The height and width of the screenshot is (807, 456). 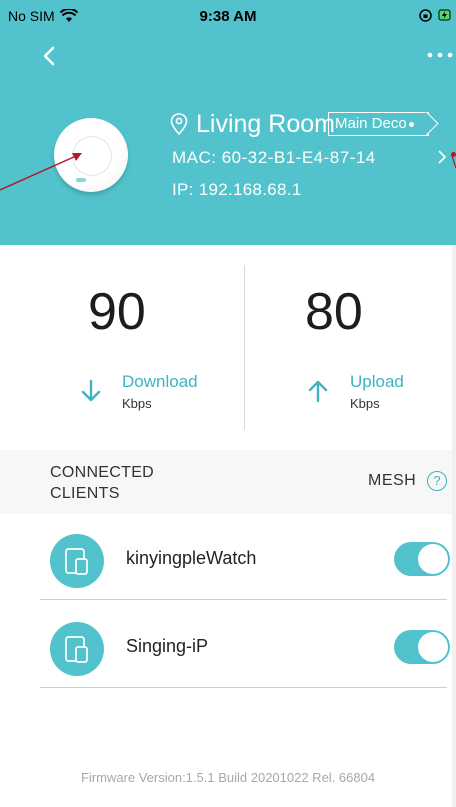 I want to click on device-name: Living Room, so click(x=265, y=124).